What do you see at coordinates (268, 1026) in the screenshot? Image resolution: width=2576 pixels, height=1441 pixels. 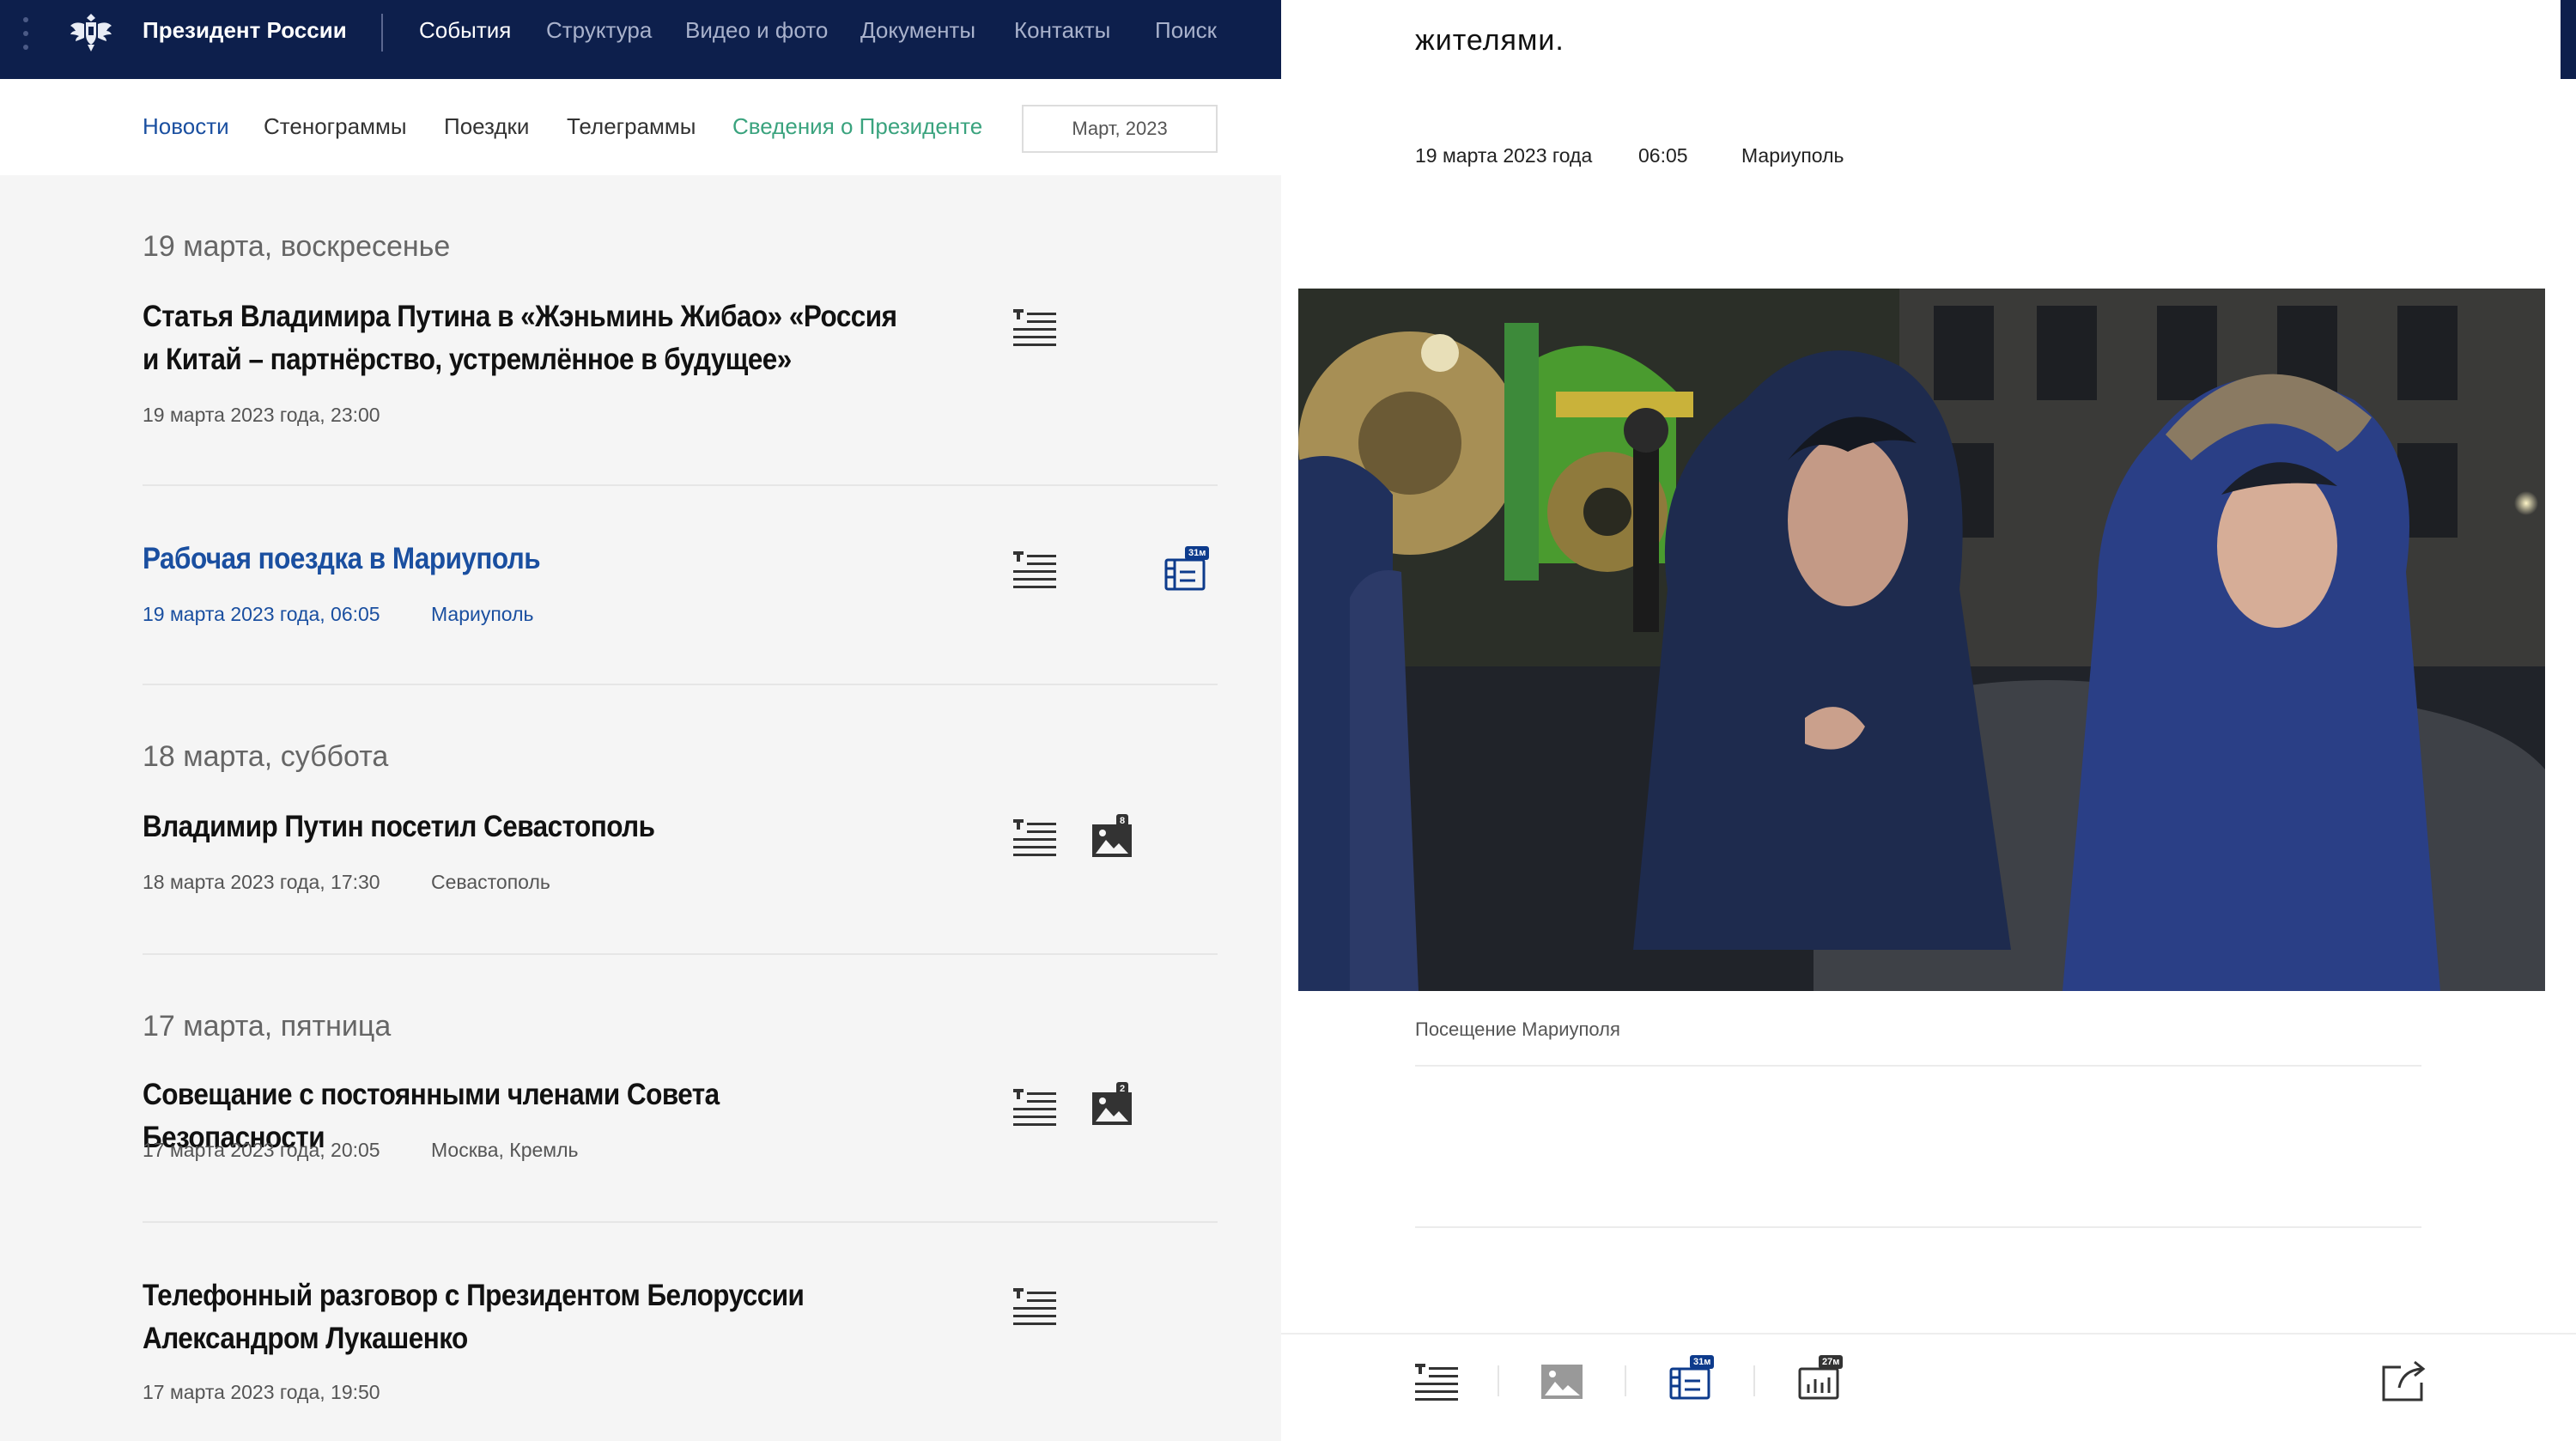 I see `day-heading: 17 марта, пятница` at bounding box center [268, 1026].